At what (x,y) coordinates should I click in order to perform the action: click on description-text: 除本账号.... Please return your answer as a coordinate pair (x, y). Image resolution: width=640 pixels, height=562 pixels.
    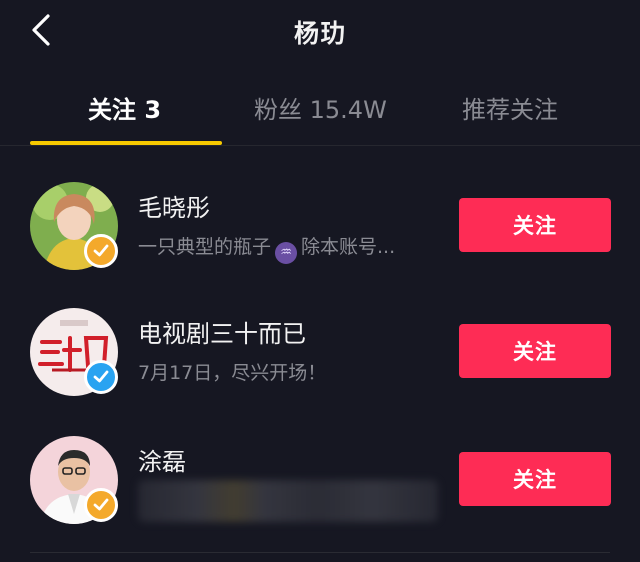
    Looking at the image, I should click on (348, 247).